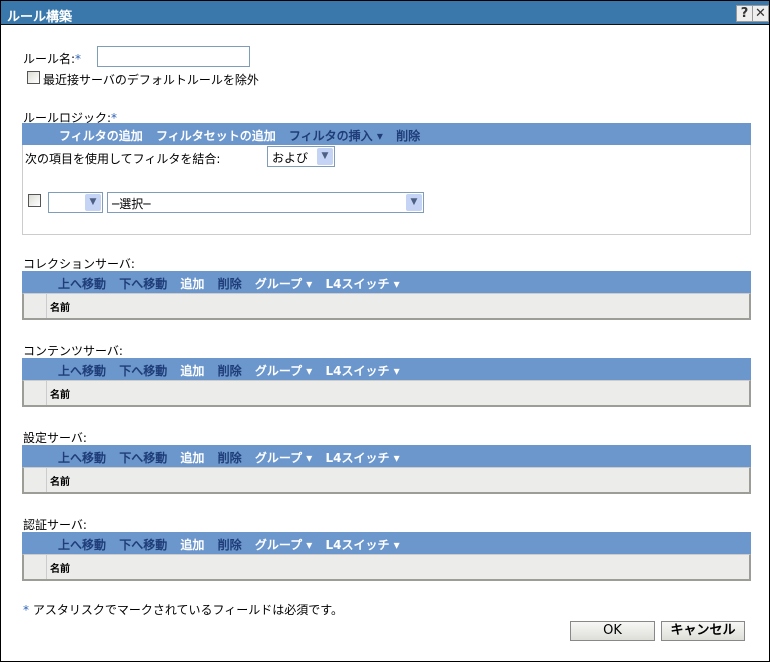 Image resolution: width=770 pixels, height=662 pixels. What do you see at coordinates (73, 351) in the screenshot?
I see `section-label: コンテンツサーバ:` at bounding box center [73, 351].